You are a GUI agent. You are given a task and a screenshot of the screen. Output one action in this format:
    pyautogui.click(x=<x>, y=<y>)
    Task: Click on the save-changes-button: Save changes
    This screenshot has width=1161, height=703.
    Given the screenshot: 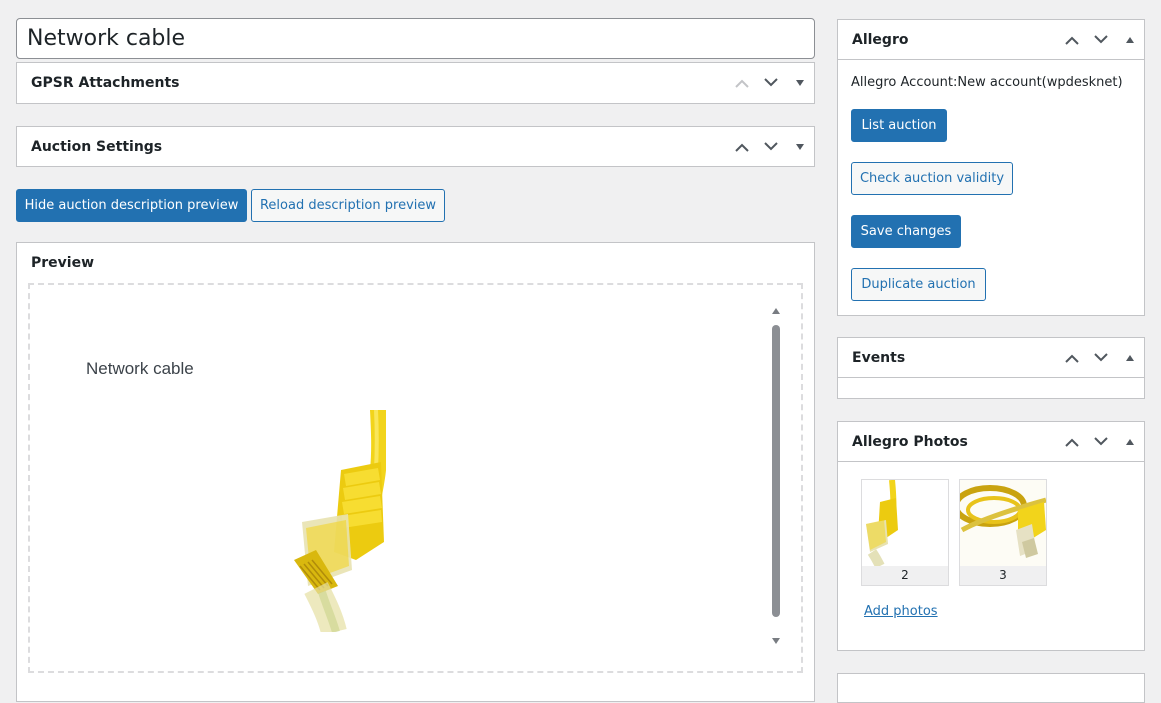 What is the action you would take?
    pyautogui.click(x=906, y=231)
    